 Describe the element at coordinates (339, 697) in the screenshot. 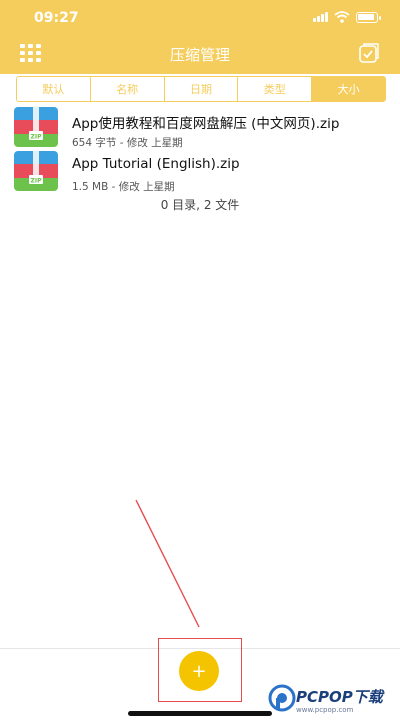

I see `watermark-text: PCPOP下载` at that location.